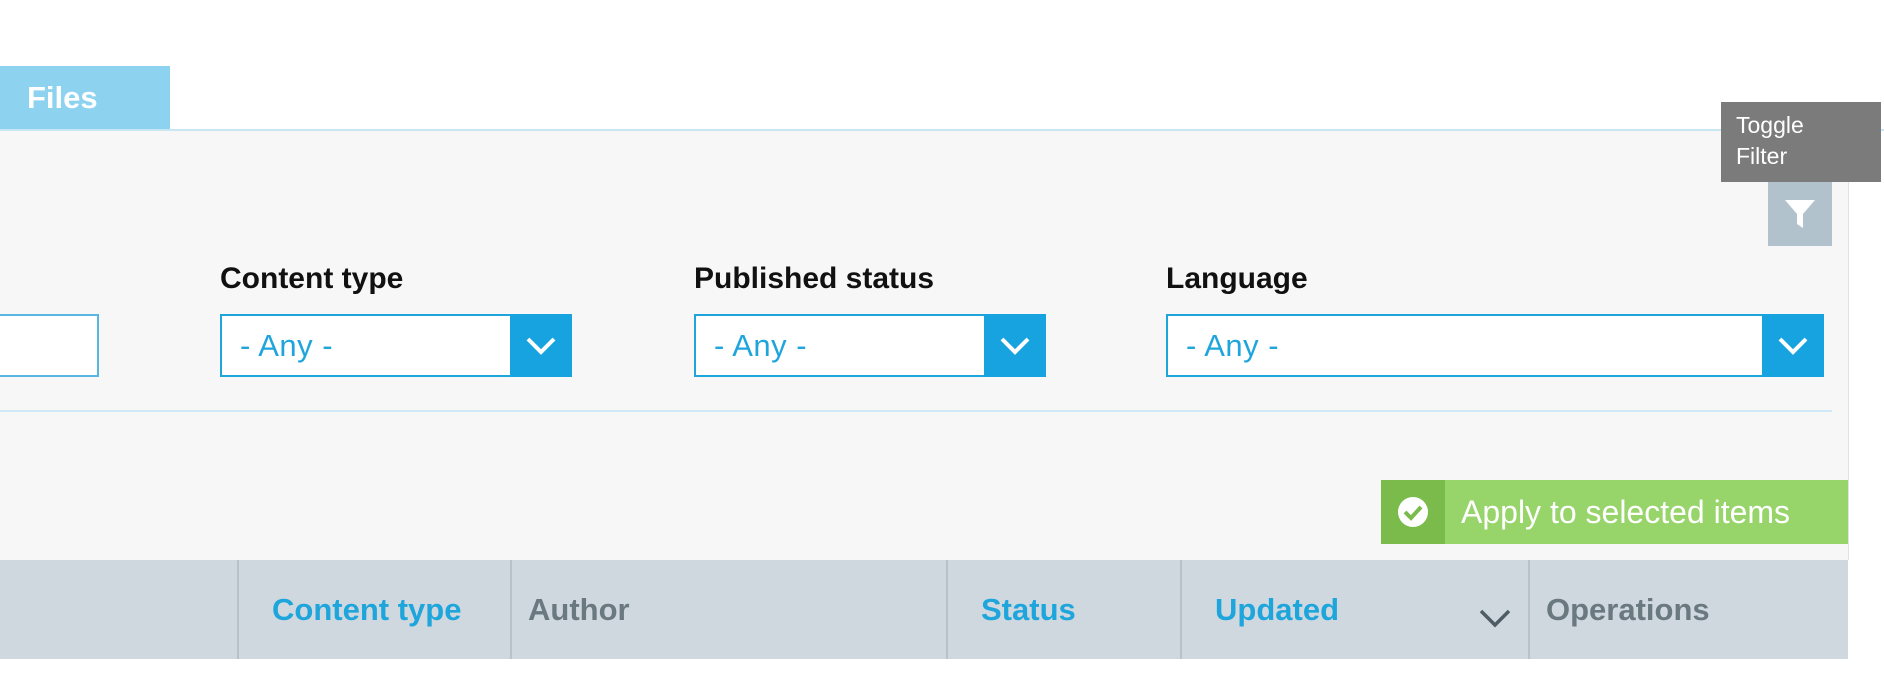 This screenshot has width=1884, height=678. Describe the element at coordinates (287, 345) in the screenshot. I see `content-type-value: - Any -` at that location.